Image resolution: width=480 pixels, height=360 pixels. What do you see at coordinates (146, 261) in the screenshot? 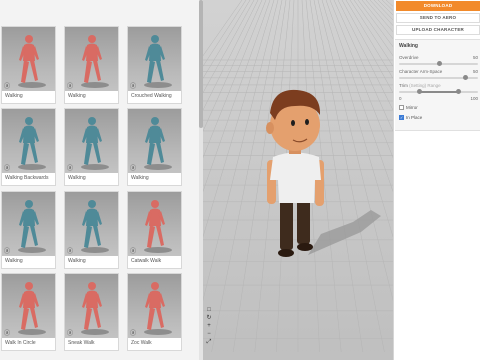
I see `animation-card-label: Catwalk Walk` at bounding box center [146, 261].